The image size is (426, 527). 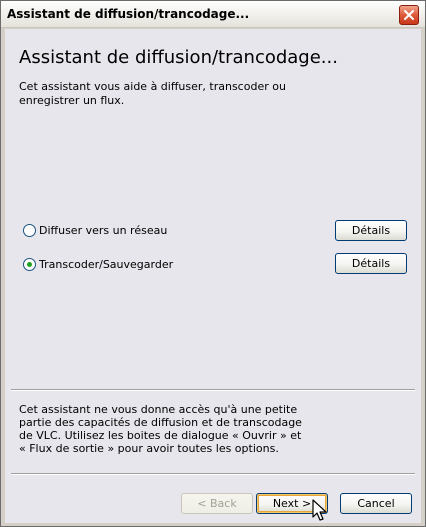 I want to click on option-stream-network: Diffuser vers un réseau, so click(x=95, y=230).